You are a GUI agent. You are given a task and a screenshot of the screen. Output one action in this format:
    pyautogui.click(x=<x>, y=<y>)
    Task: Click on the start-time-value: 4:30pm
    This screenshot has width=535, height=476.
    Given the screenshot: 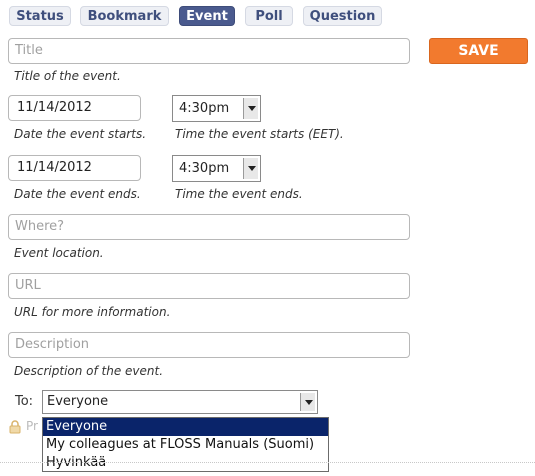 What is the action you would take?
    pyautogui.click(x=204, y=108)
    